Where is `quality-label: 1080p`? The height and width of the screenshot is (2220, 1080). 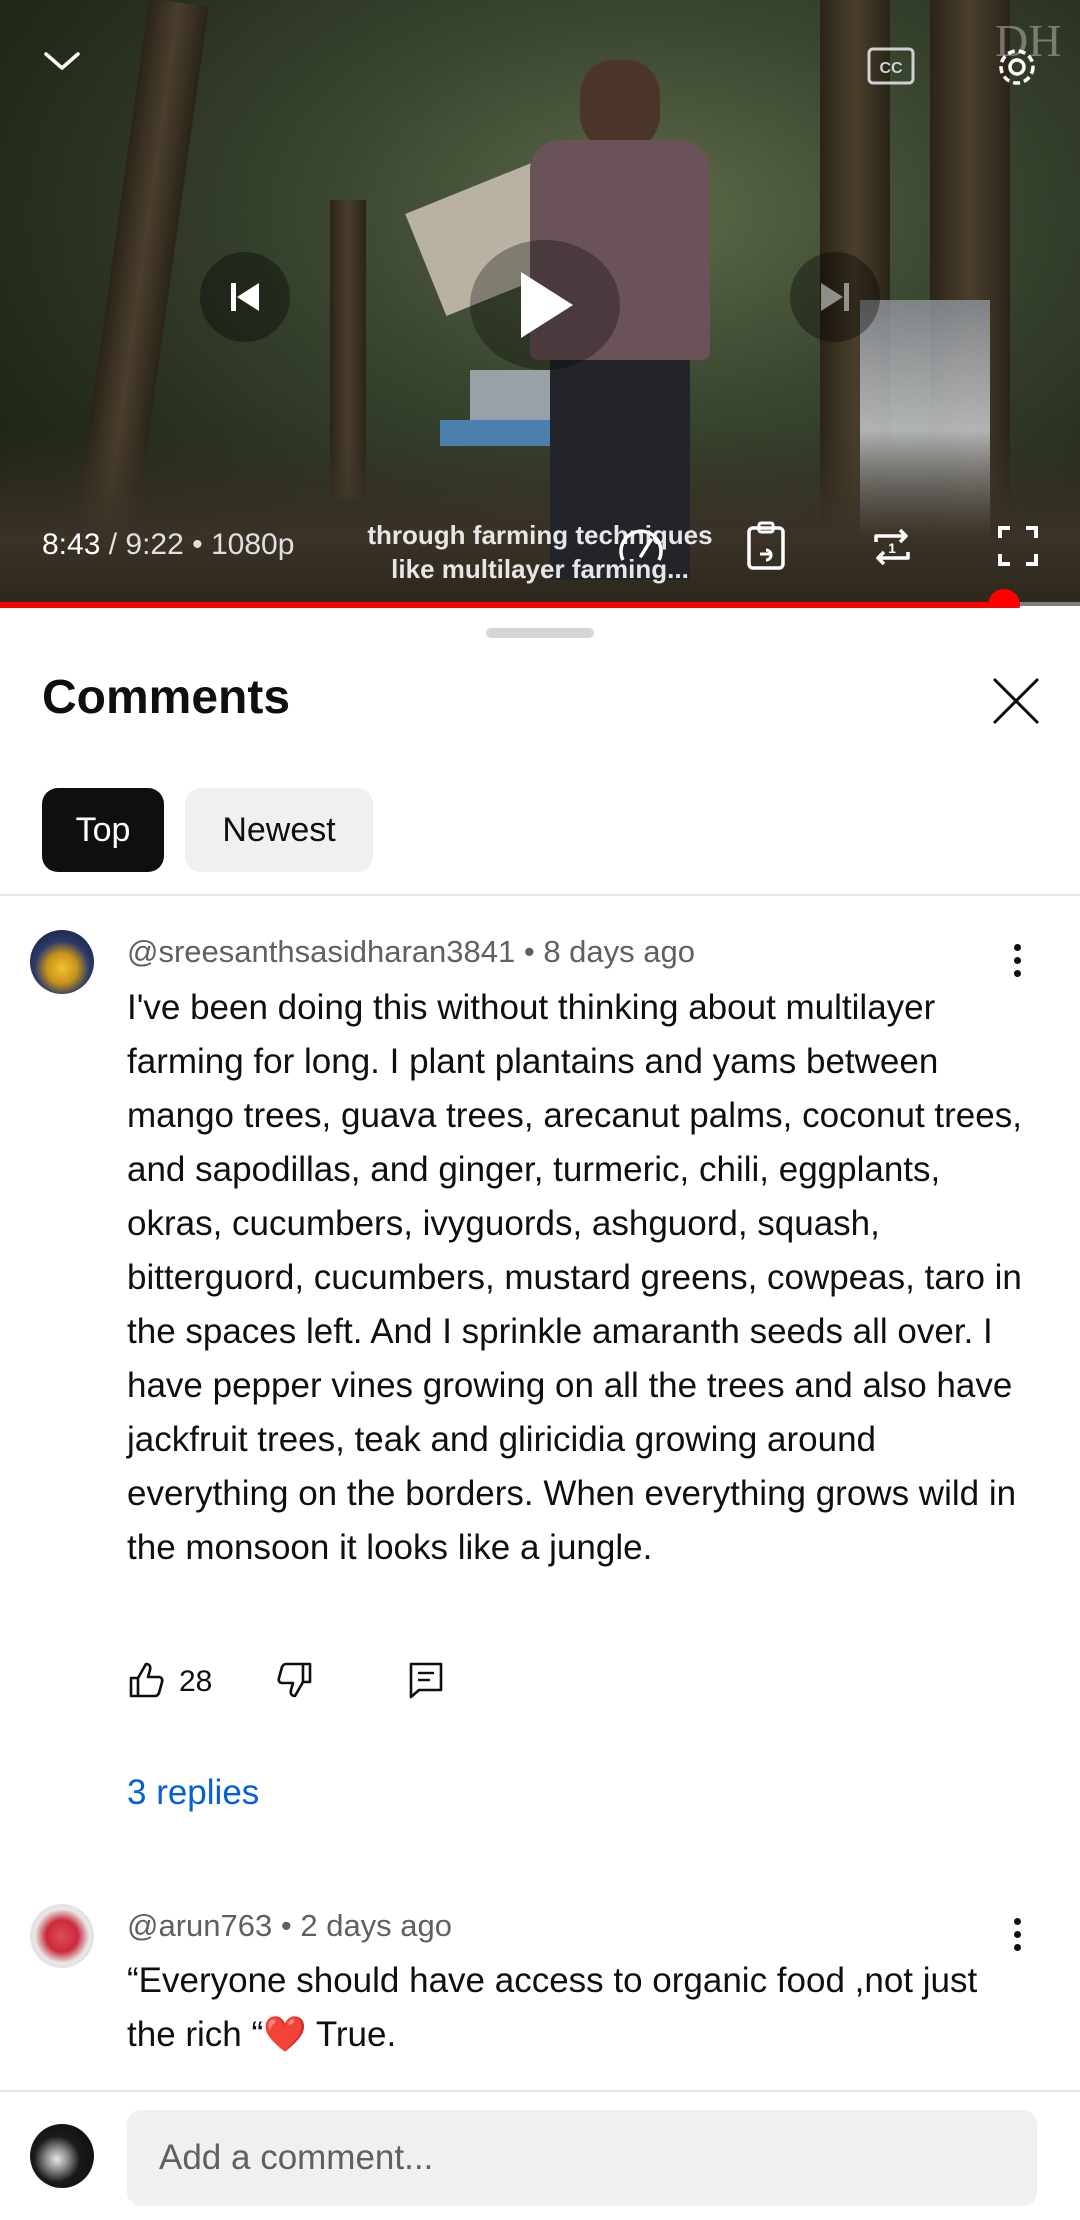
quality-label: 1080p is located at coordinates (252, 544).